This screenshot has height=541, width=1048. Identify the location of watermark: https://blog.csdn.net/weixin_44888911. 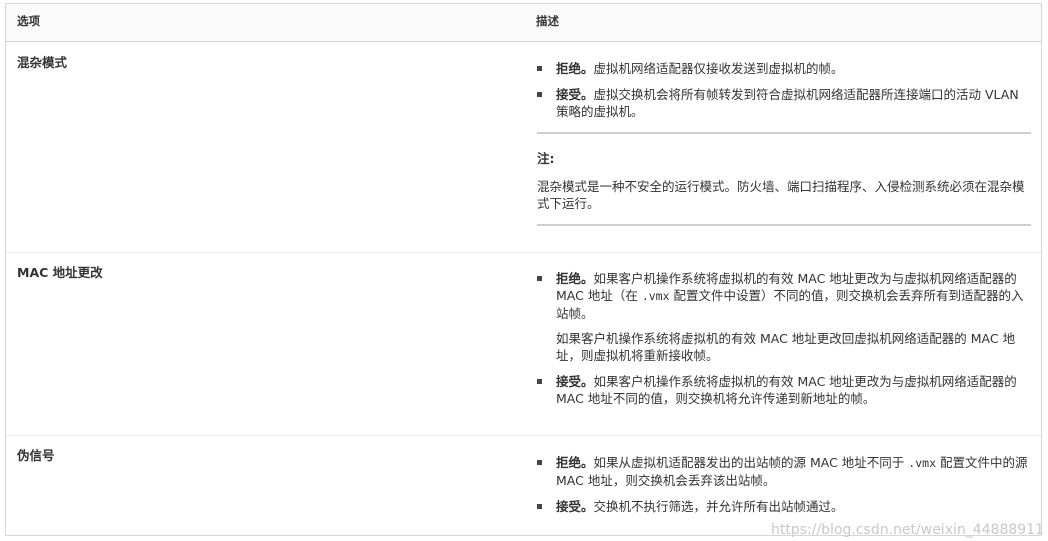
(907, 530).